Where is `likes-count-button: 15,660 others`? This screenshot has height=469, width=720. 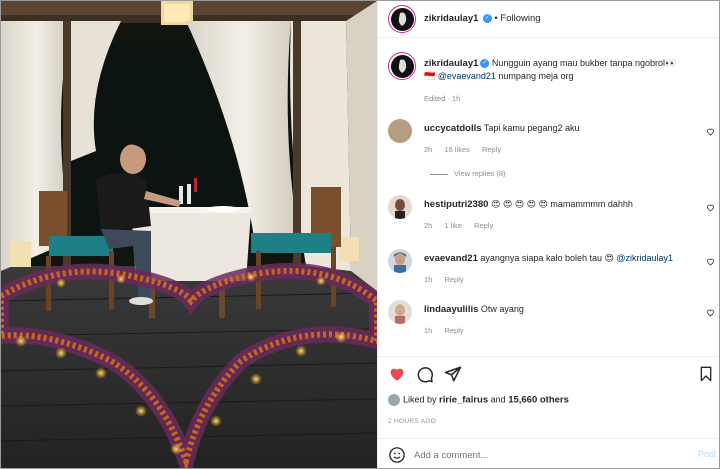
likes-count-button: 15,660 others is located at coordinates (538, 399).